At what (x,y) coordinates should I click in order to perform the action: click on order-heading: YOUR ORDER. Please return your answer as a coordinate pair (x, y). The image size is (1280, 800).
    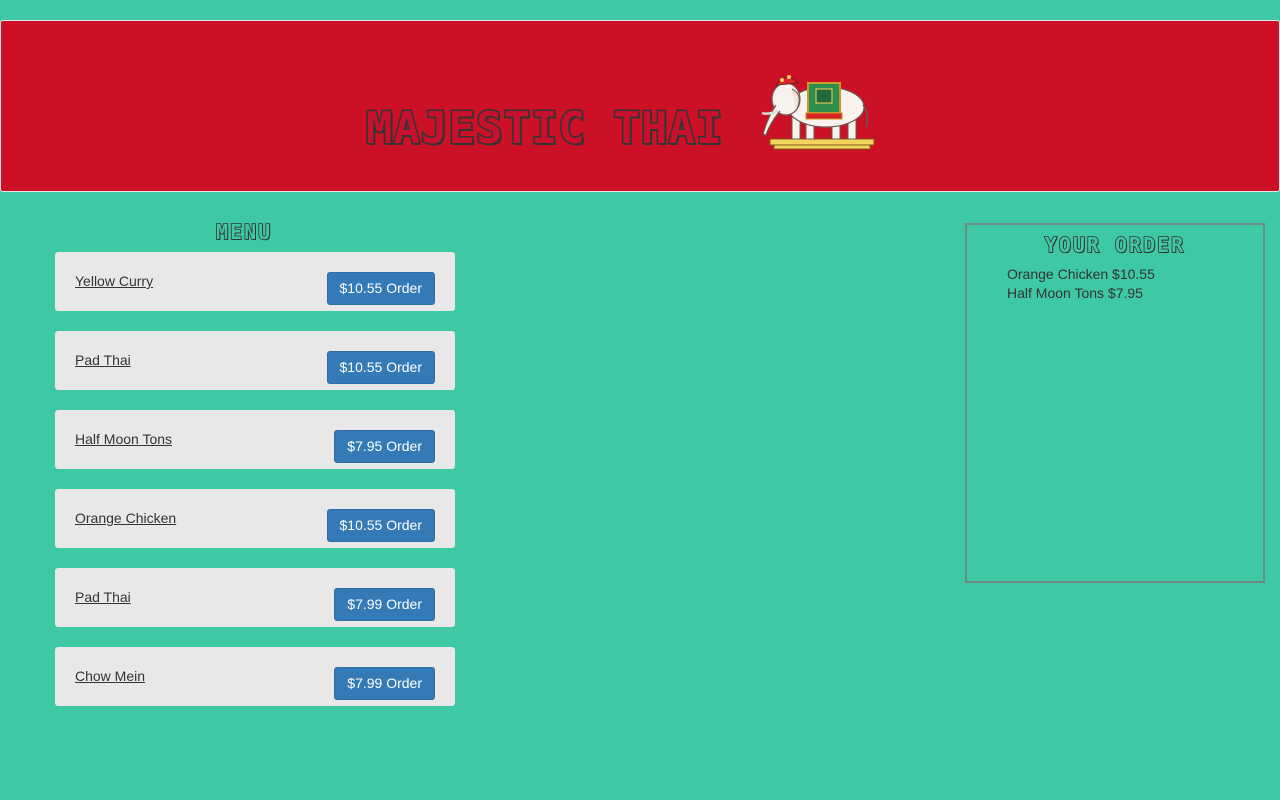
    Looking at the image, I should click on (1115, 245).